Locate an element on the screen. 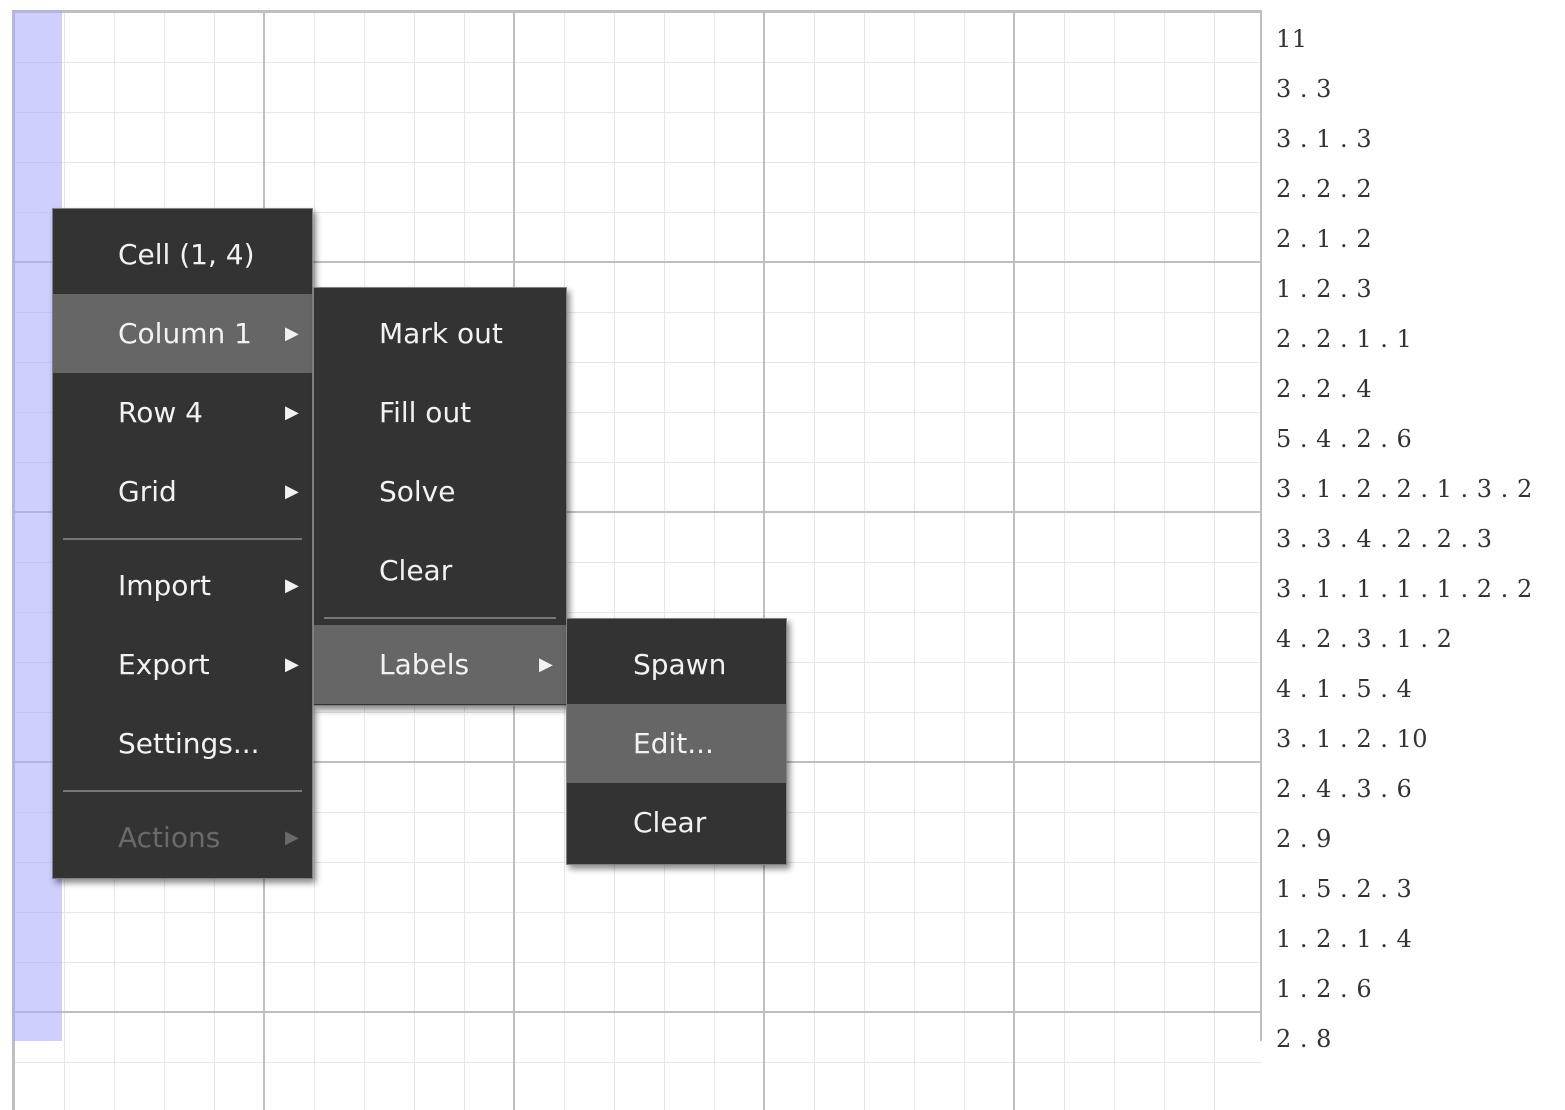 This screenshot has width=1565, height=1110. row-clue: 2 . 2 . 1 . 1 is located at coordinates (1344, 339).